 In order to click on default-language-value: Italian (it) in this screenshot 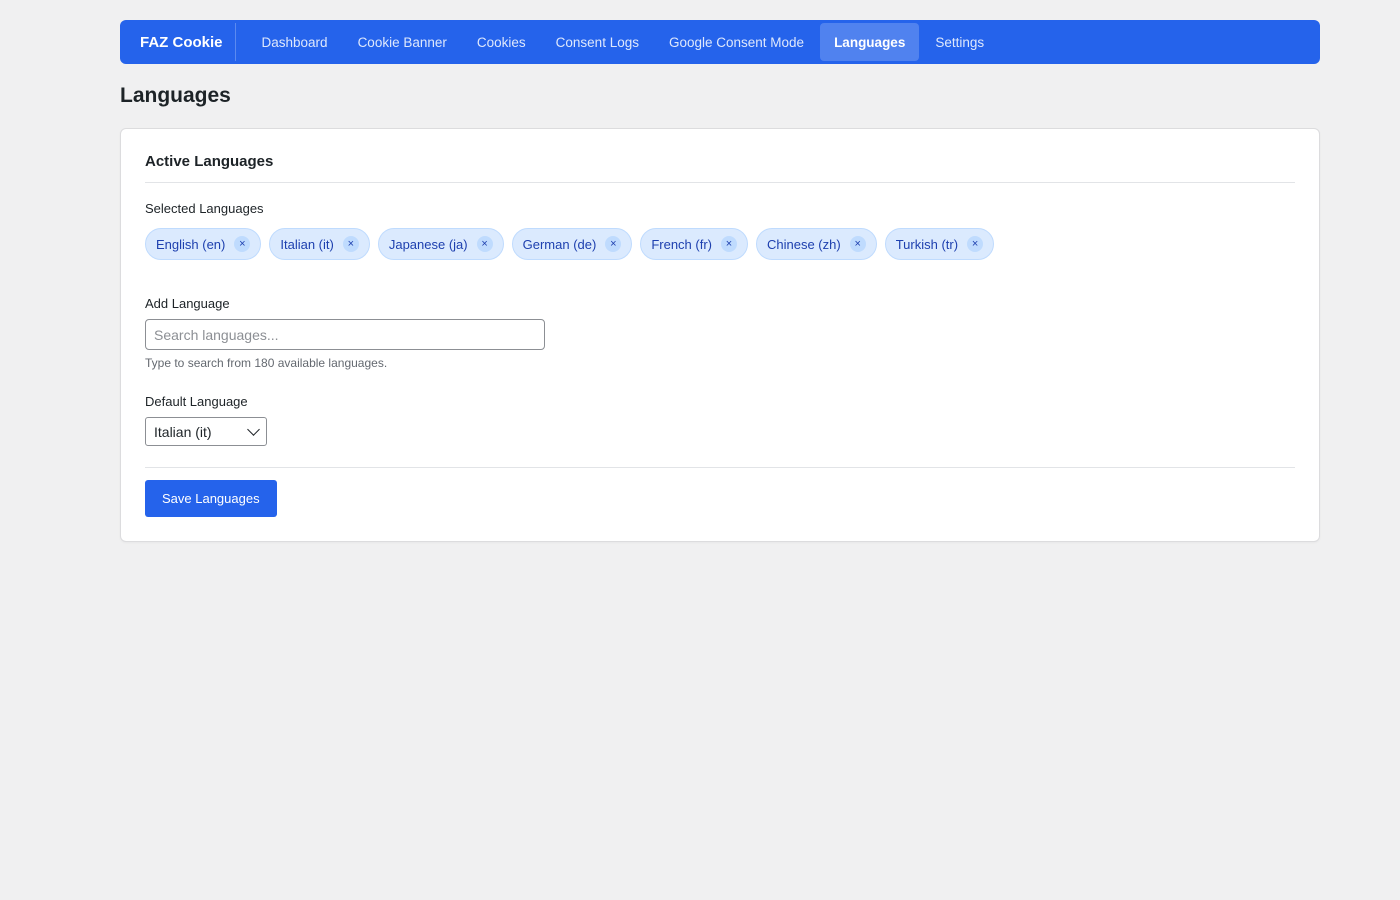, I will do `click(183, 431)`.